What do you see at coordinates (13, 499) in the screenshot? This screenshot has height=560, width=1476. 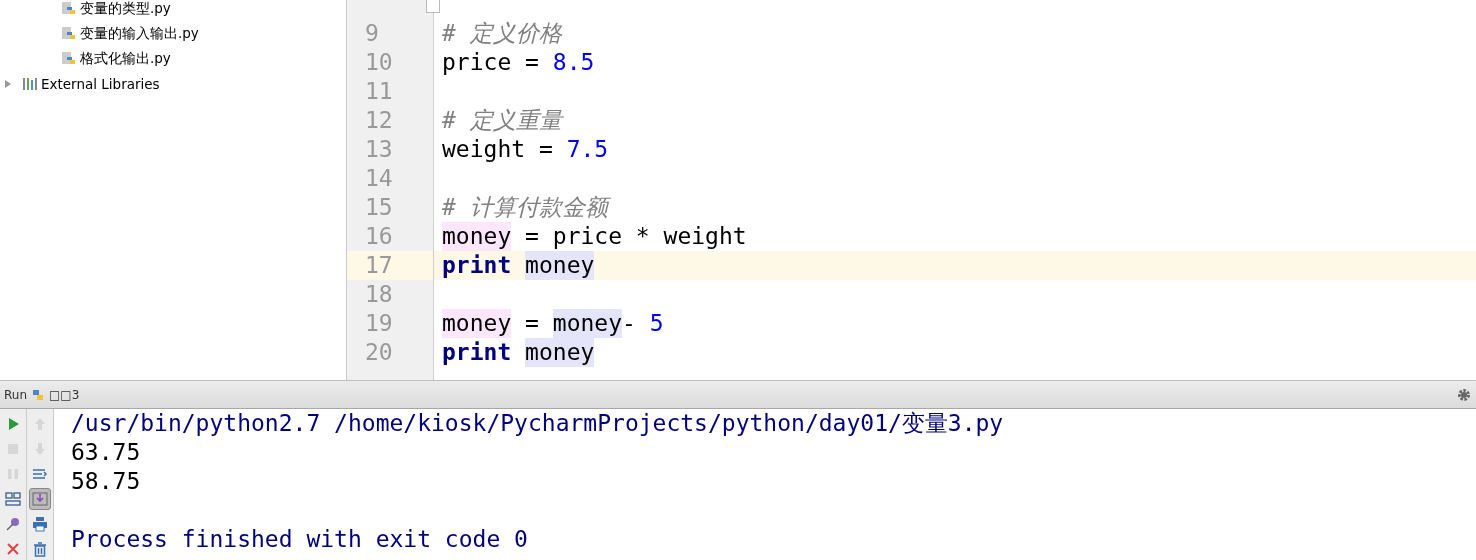 I see `layout-icon` at bounding box center [13, 499].